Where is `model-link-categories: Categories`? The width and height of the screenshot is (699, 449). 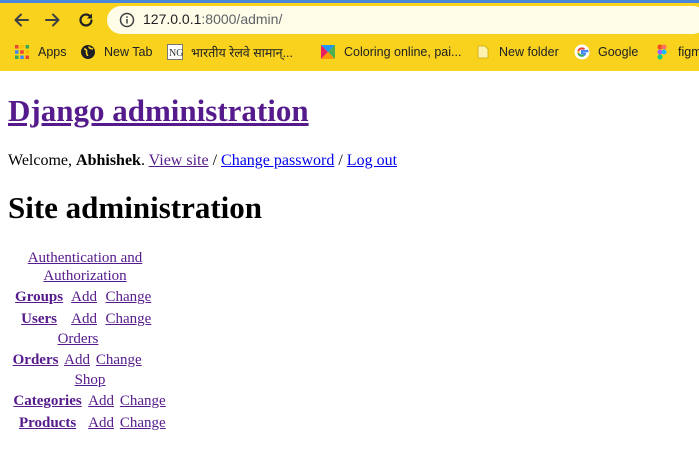
model-link-categories: Categories is located at coordinates (47, 401).